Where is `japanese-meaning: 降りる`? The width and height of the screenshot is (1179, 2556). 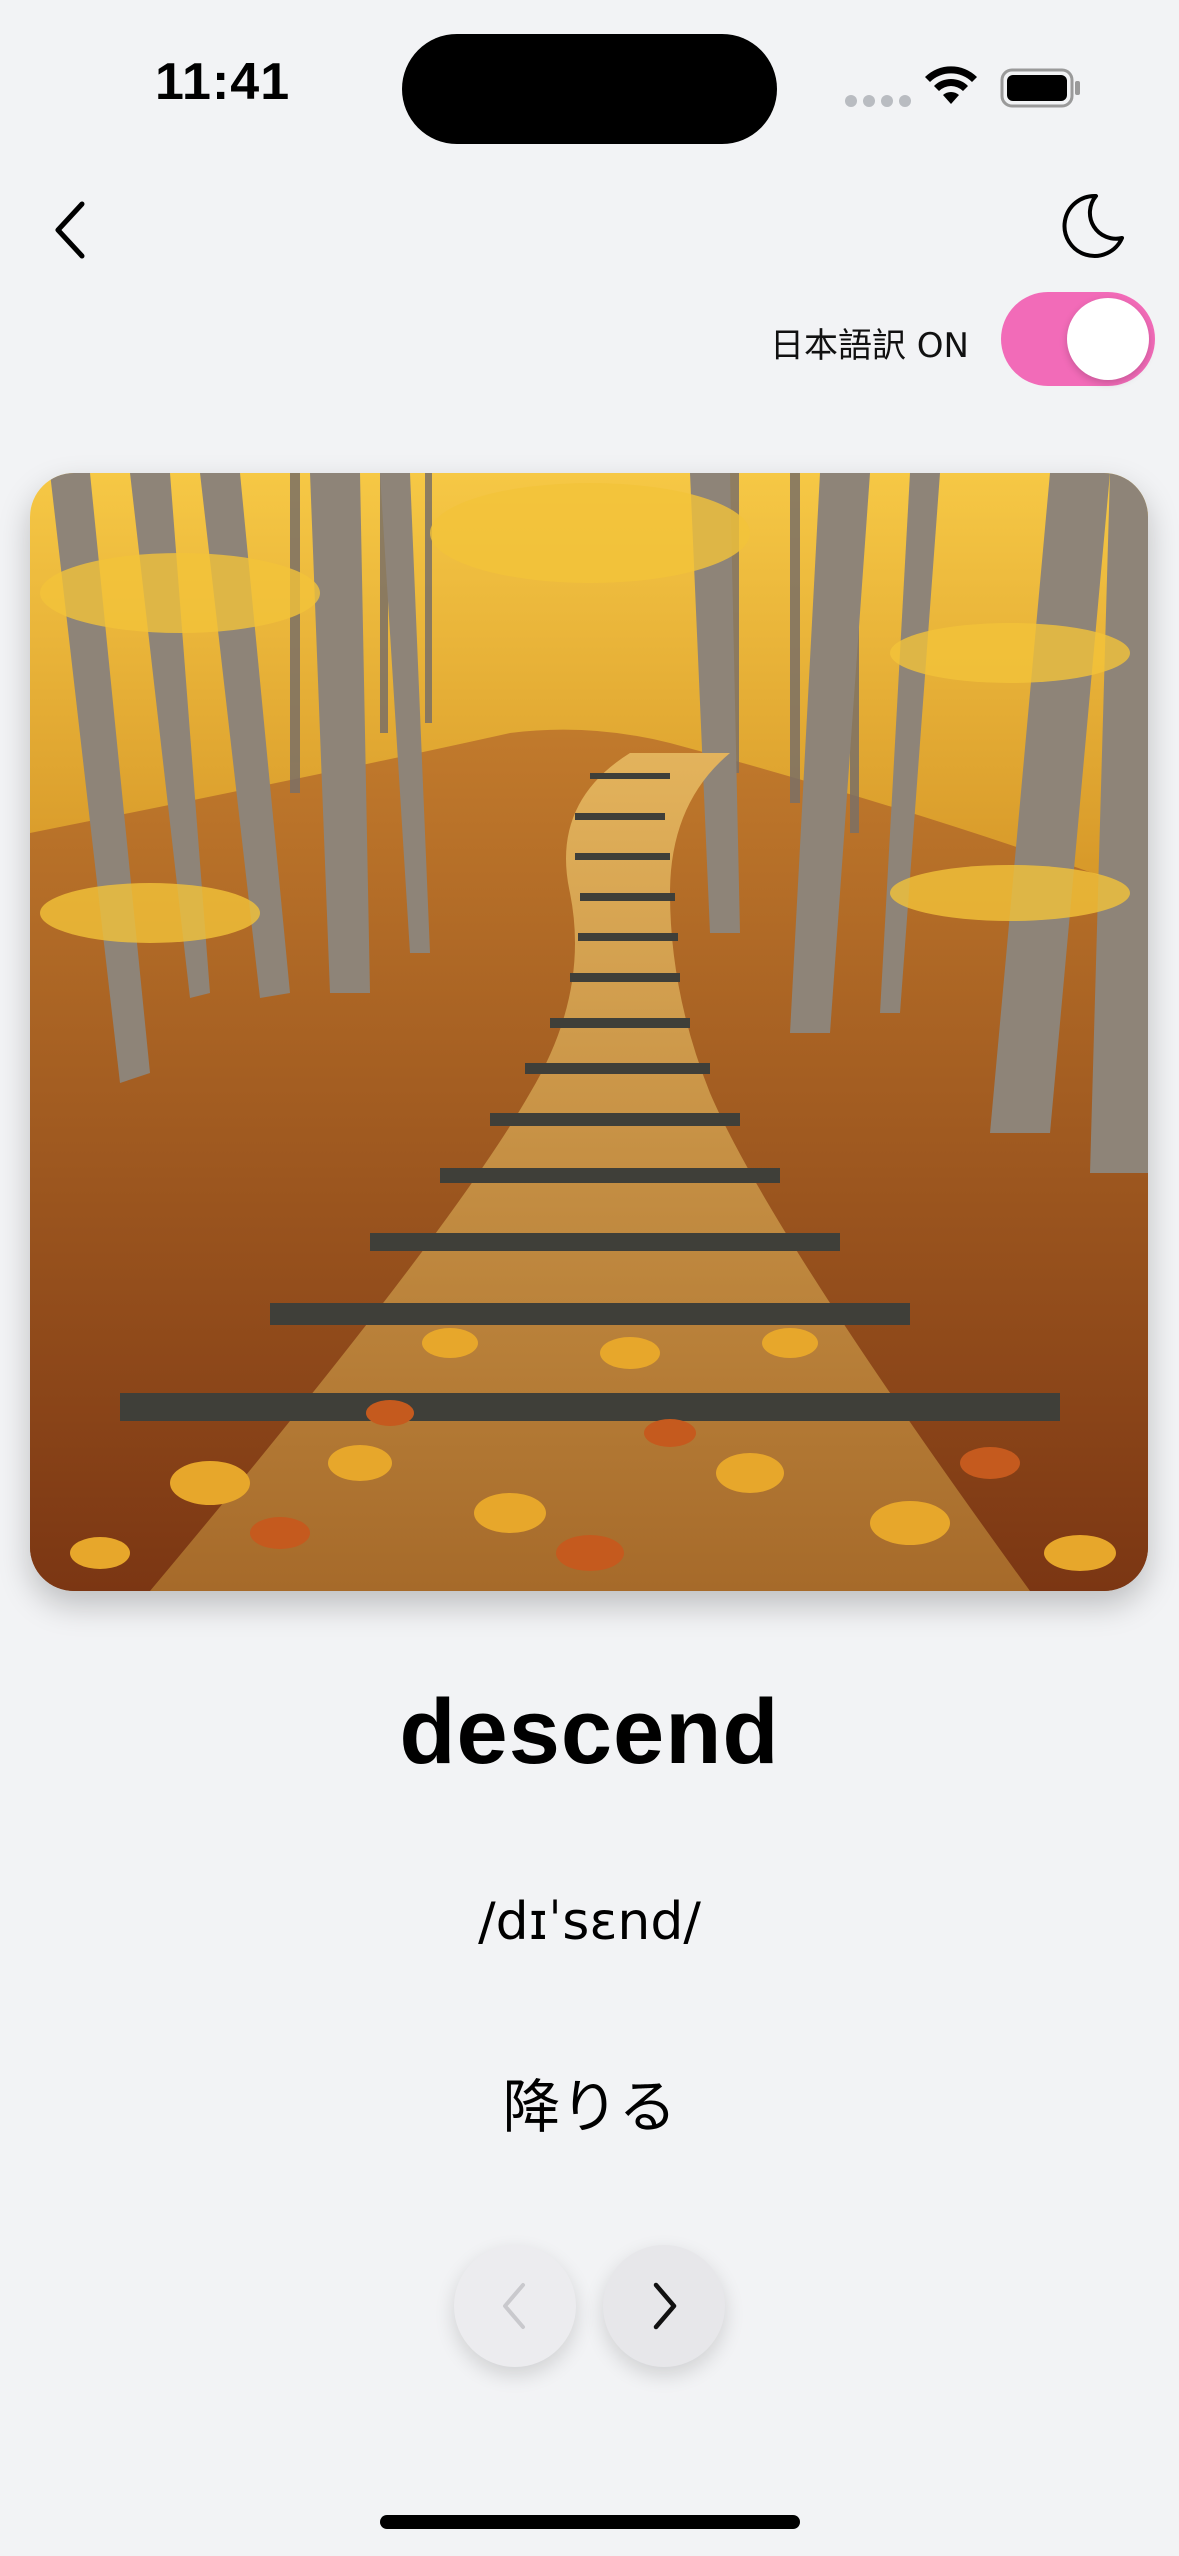 japanese-meaning: 降りる is located at coordinates (589, 2107).